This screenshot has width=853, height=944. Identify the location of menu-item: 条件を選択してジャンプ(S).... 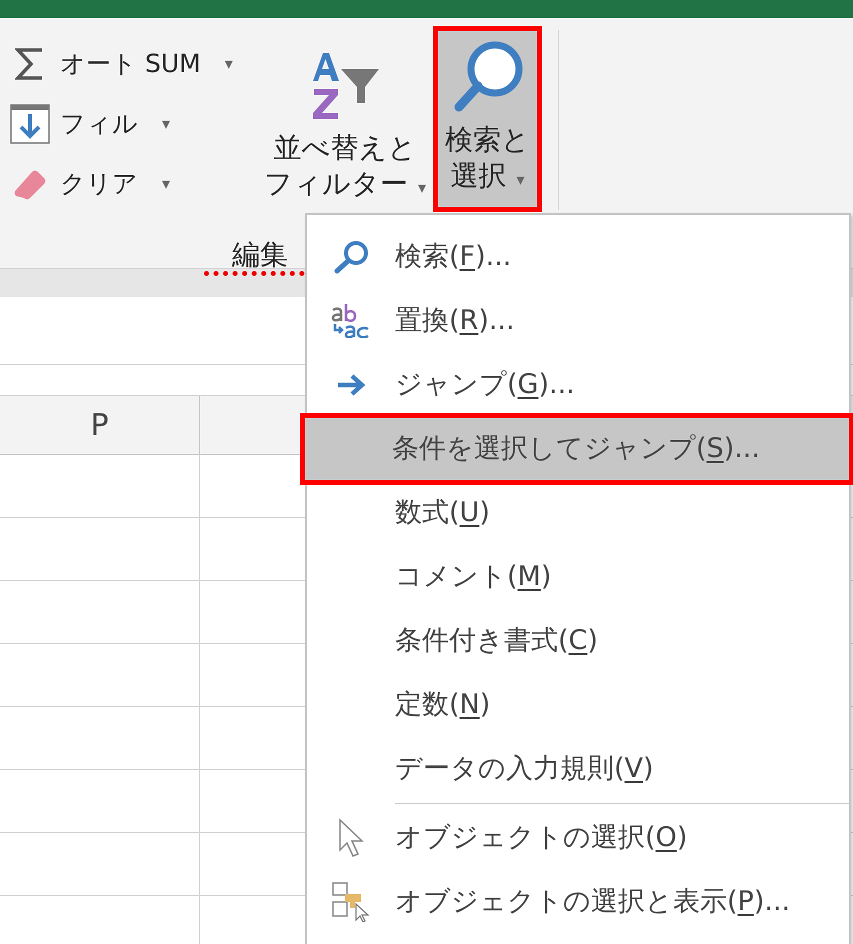
(577, 449).